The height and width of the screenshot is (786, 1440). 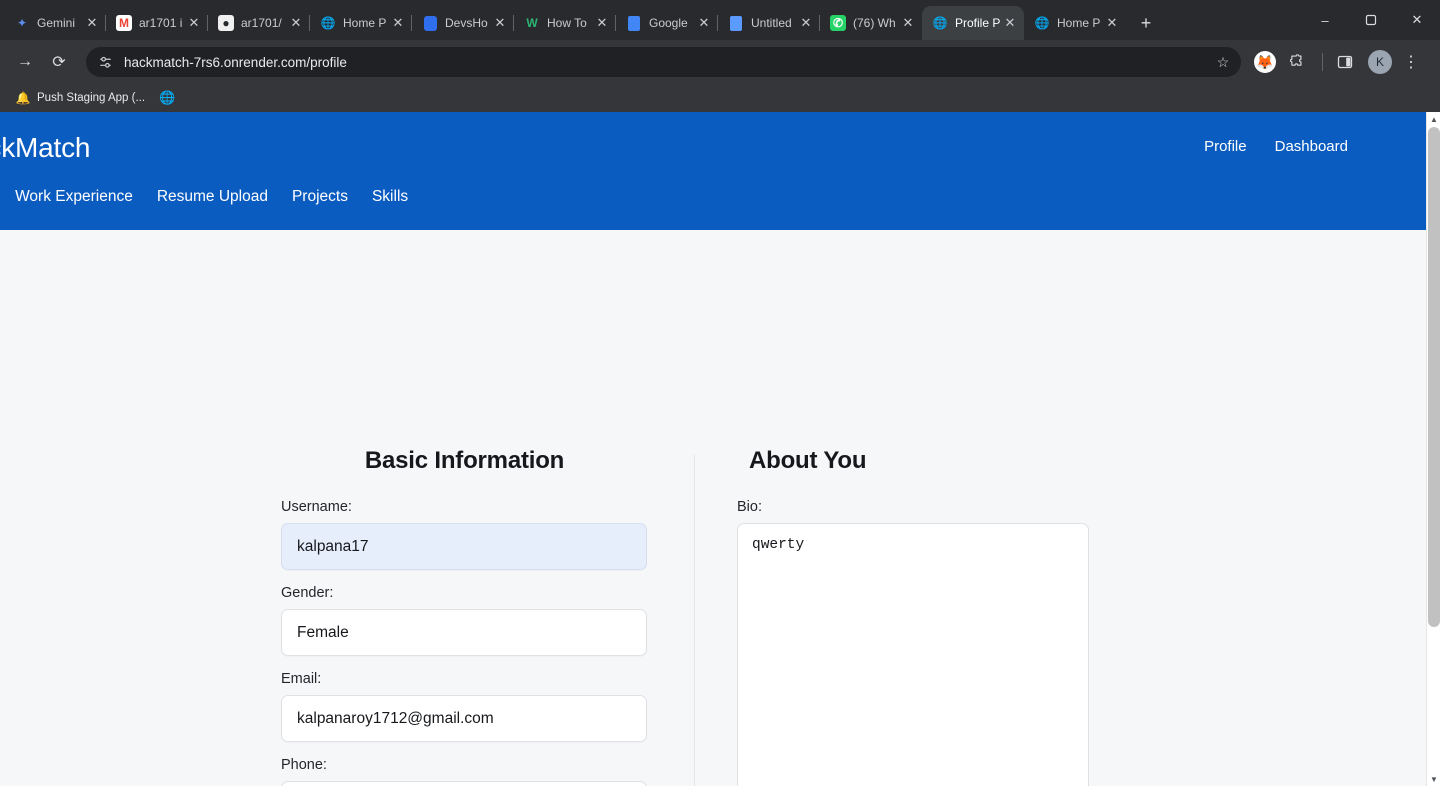 I want to click on forward-button: →, so click(x=25, y=62).